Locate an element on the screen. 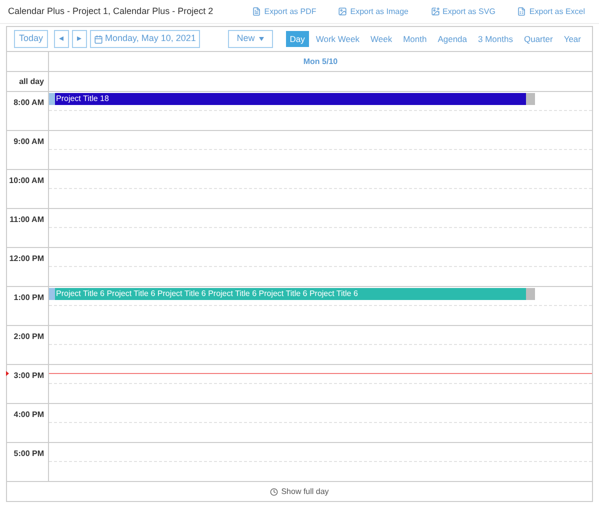  spreadsheet-icon is located at coordinates (521, 11).